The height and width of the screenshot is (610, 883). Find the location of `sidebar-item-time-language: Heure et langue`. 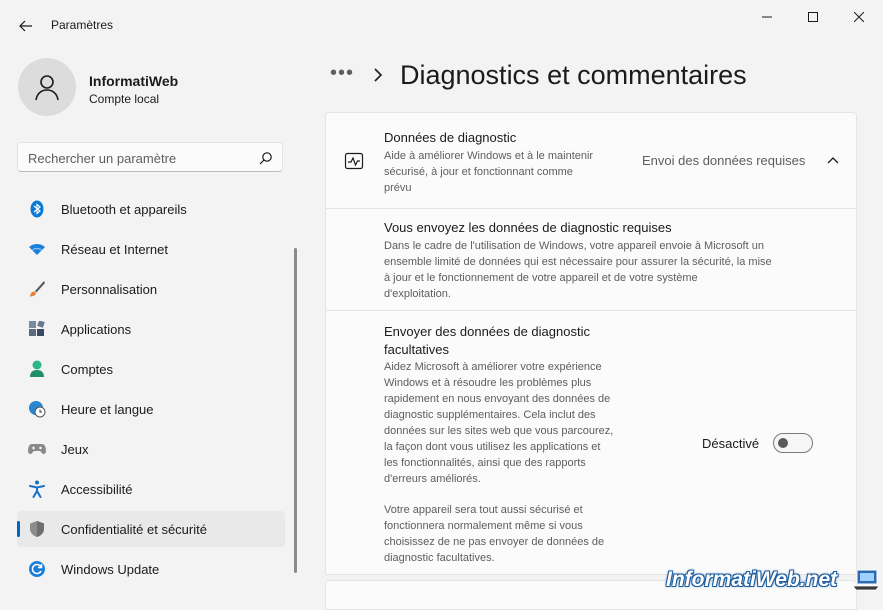

sidebar-item-time-language: Heure et langue is located at coordinates (151, 409).